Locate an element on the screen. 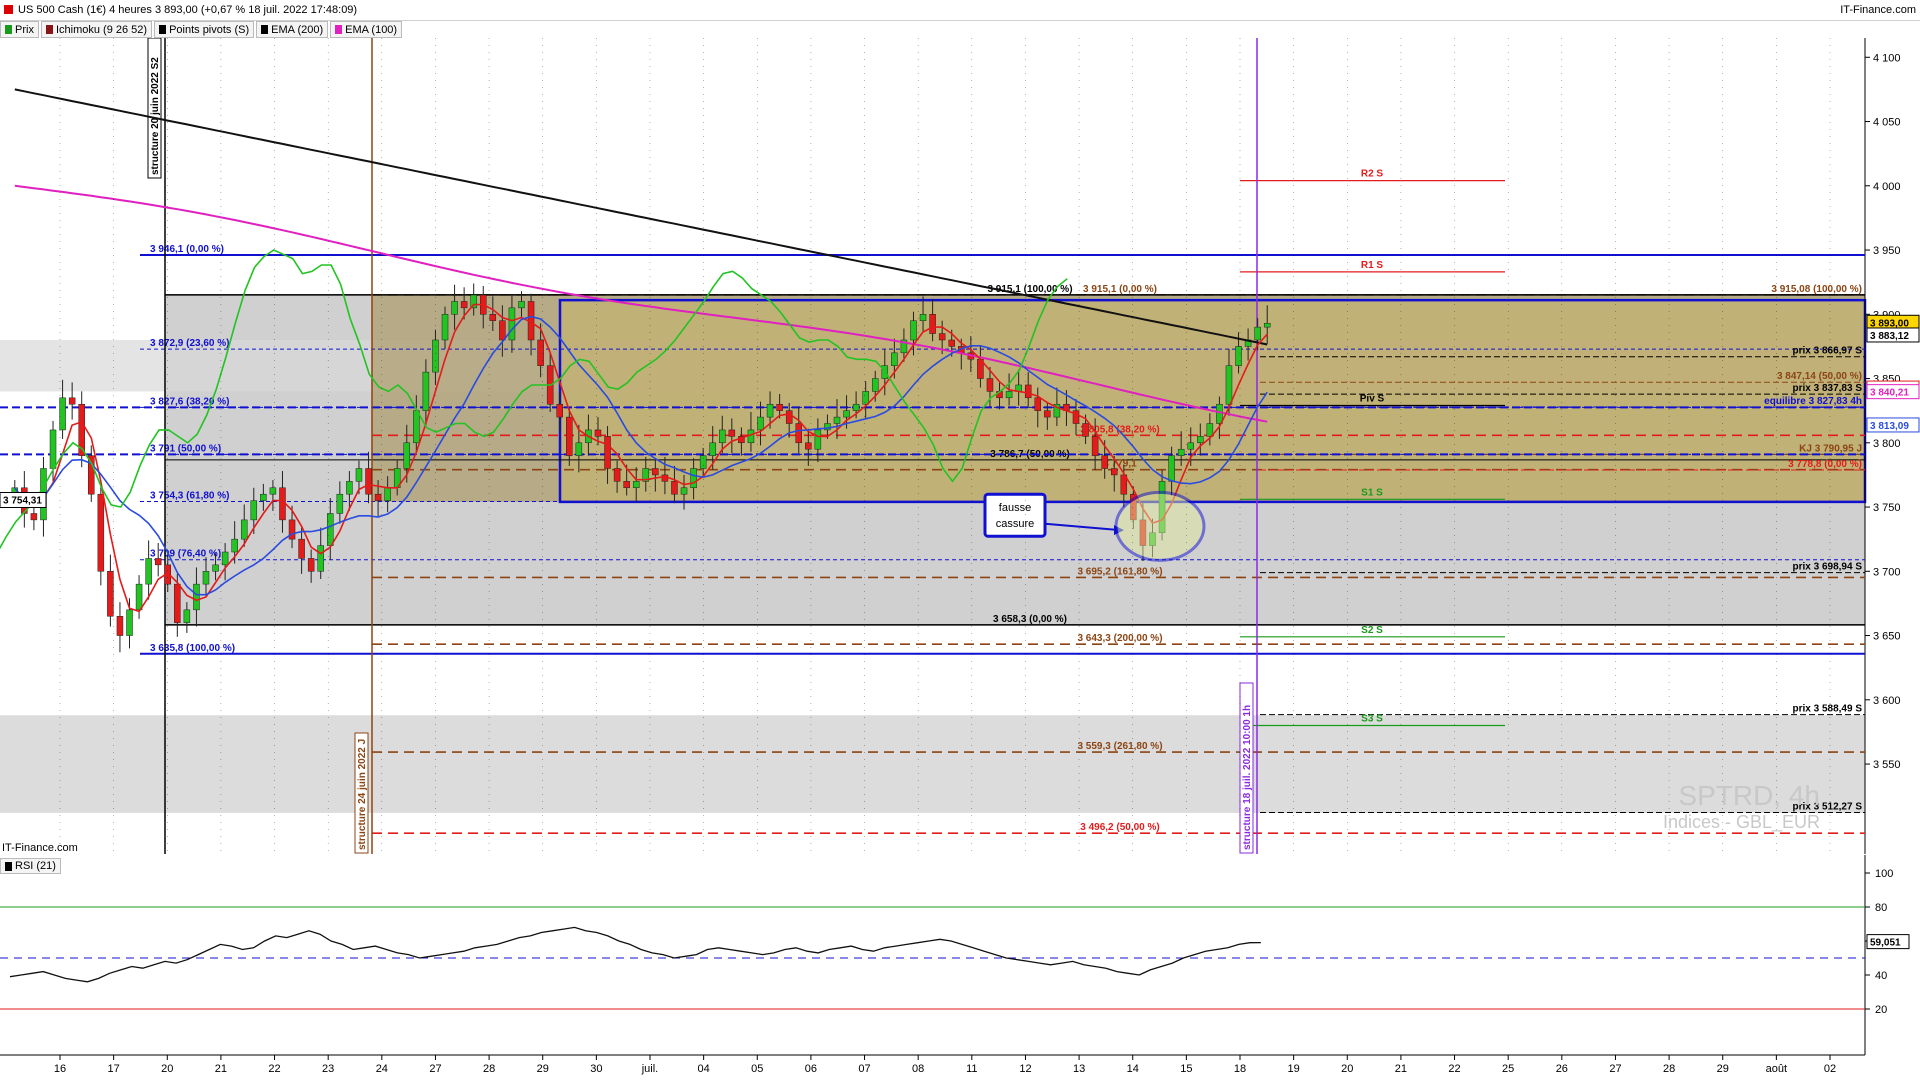 Image resolution: width=1920 pixels, height=1080 pixels. level-label: 3 496,2 (50,00 %) is located at coordinates (1120, 827).